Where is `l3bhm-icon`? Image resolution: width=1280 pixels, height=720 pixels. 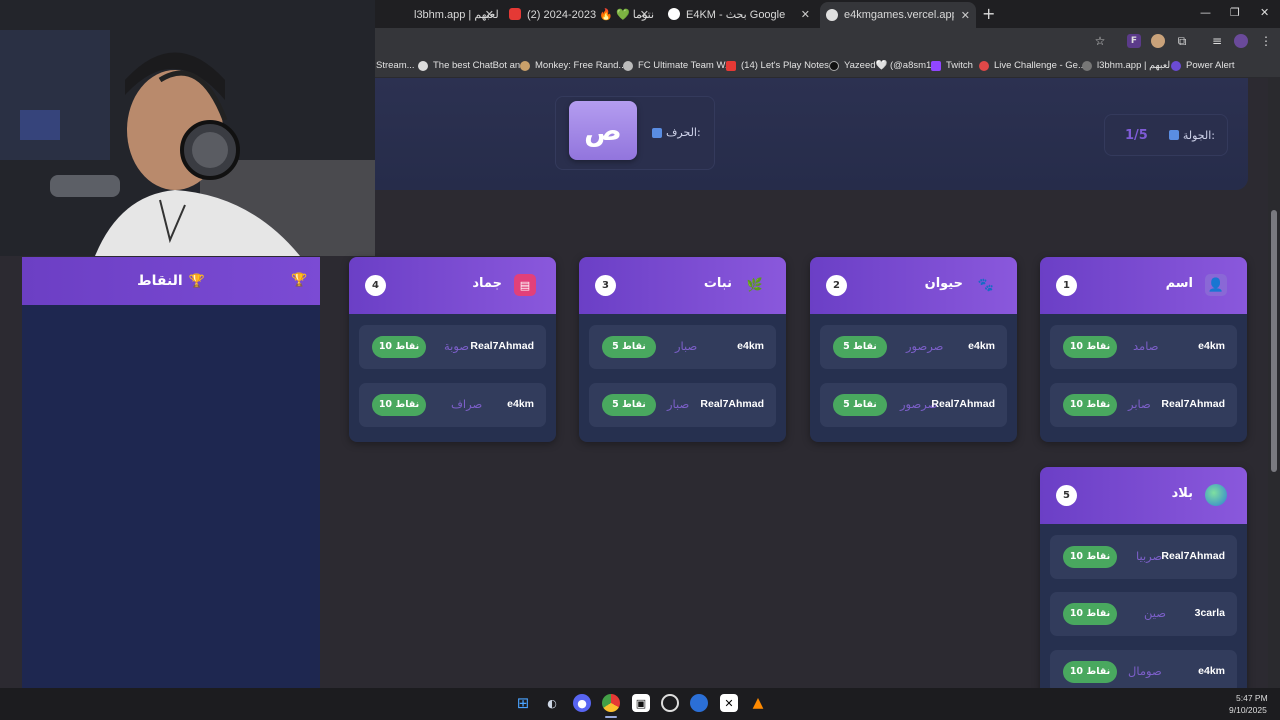 l3bhm-icon is located at coordinates (1087, 65).